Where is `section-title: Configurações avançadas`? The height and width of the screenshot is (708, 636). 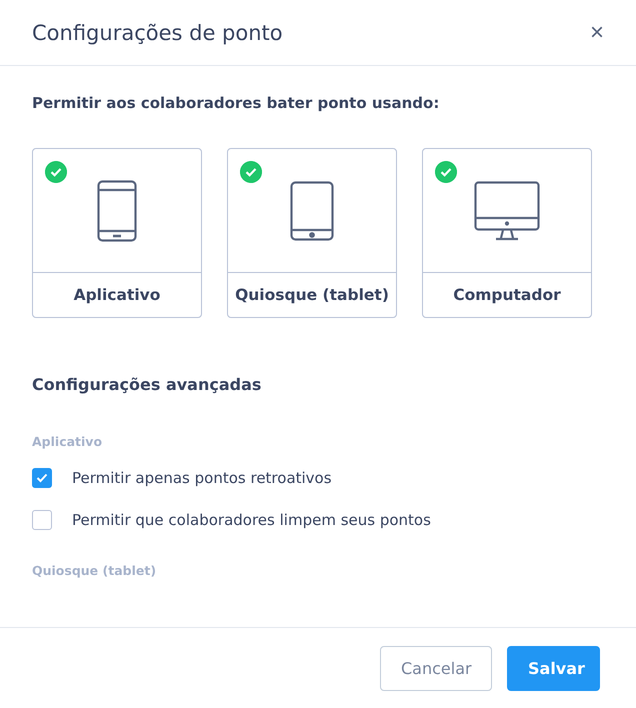
section-title: Configurações avançadas is located at coordinates (147, 384).